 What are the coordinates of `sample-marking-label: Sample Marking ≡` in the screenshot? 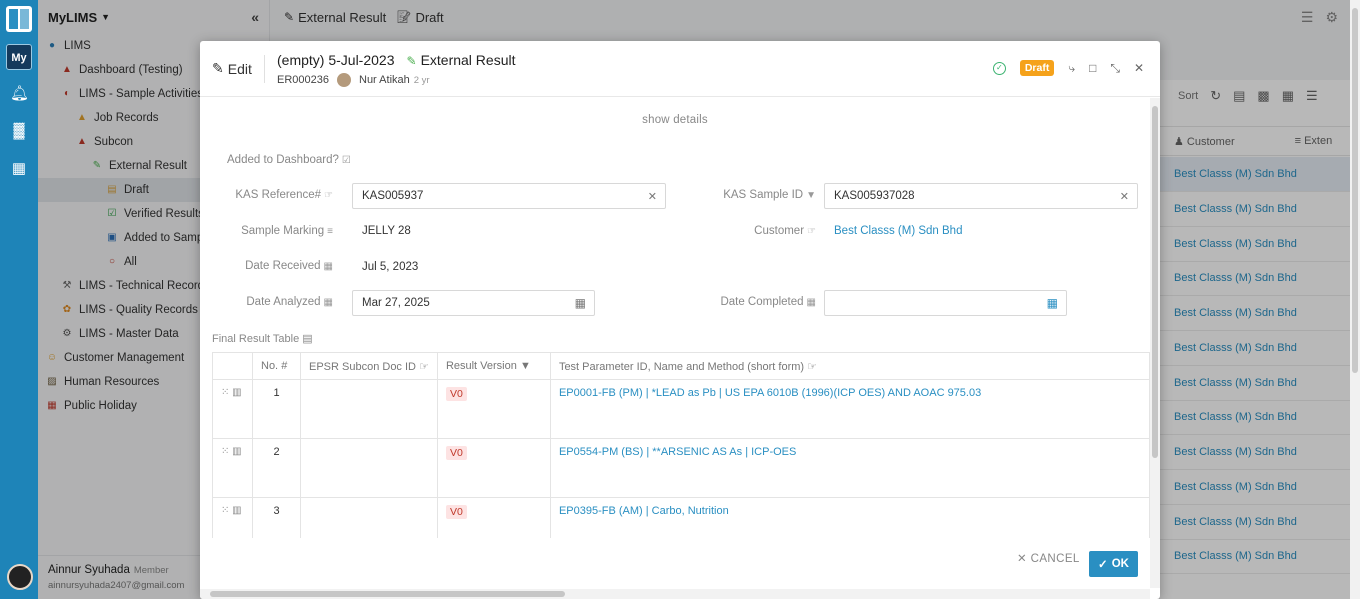 It's located at (287, 231).